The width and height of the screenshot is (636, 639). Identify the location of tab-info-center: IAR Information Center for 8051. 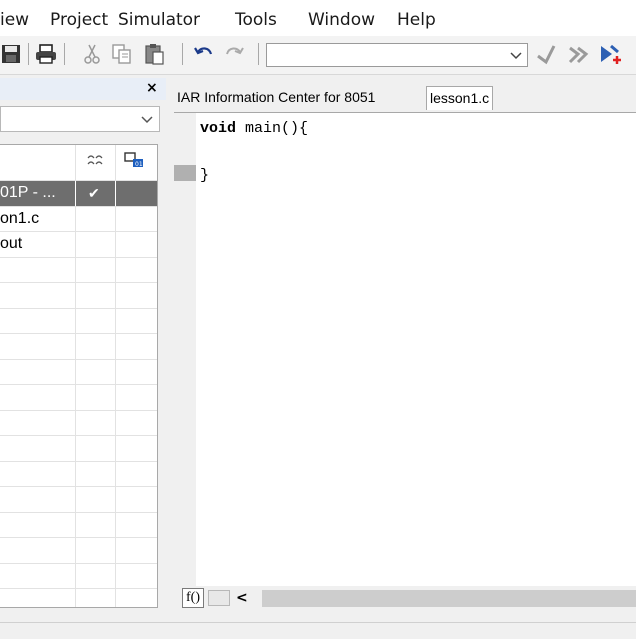
(276, 98).